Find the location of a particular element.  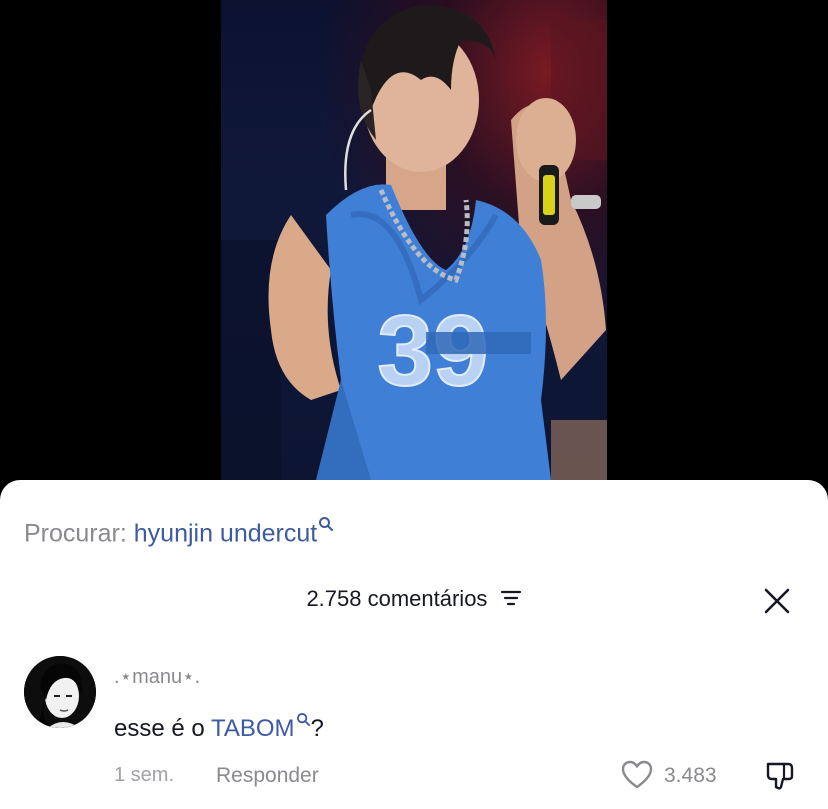

comment-text-before: esse é o is located at coordinates (162, 728).